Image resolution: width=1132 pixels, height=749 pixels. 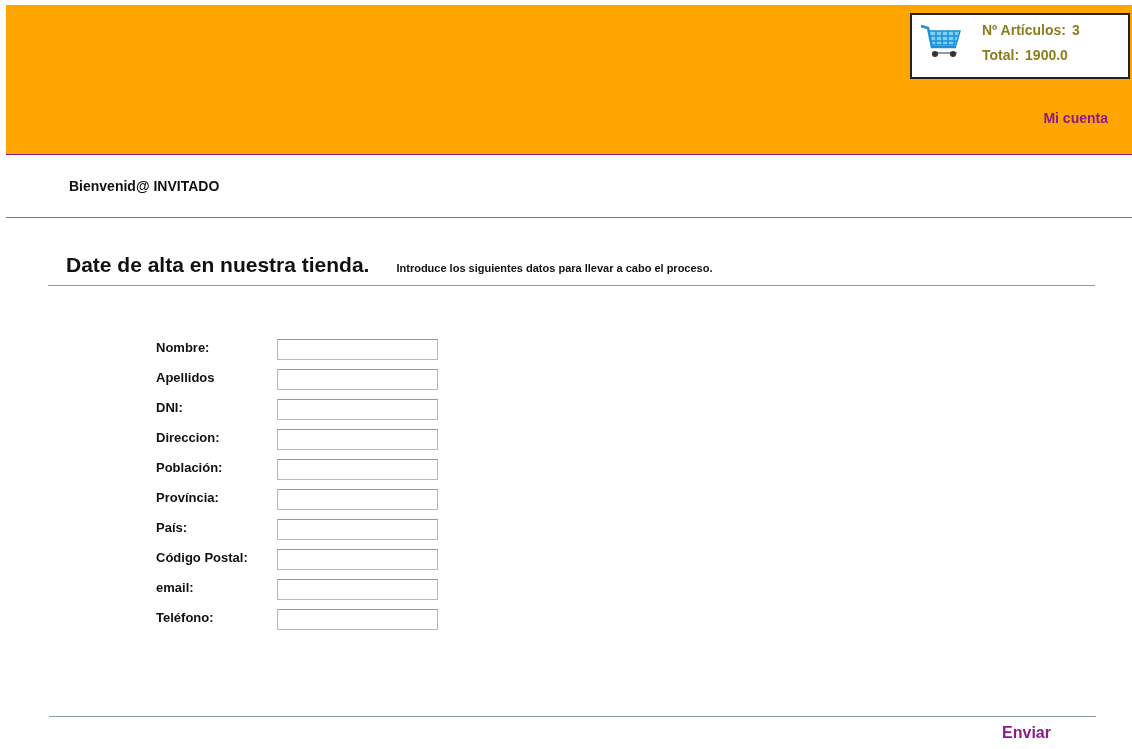 I want to click on items-count: 3, so click(x=1075, y=30).